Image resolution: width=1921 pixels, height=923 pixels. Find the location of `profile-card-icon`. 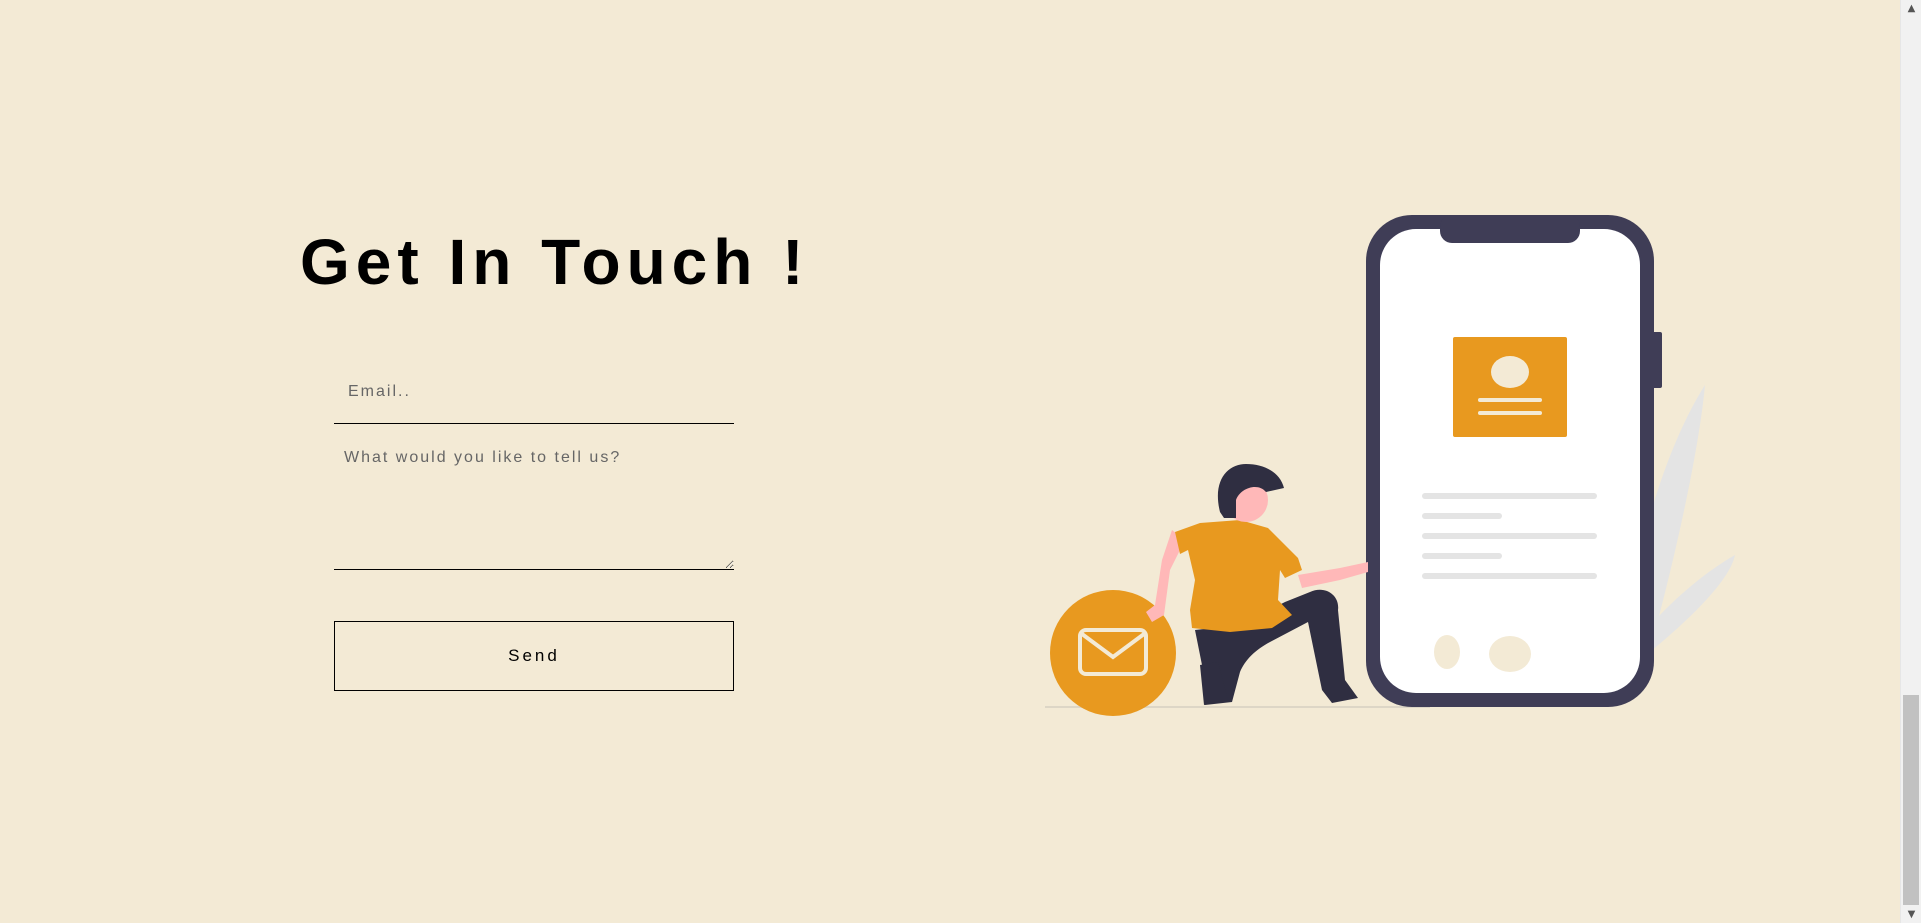

profile-card-icon is located at coordinates (1510, 387).